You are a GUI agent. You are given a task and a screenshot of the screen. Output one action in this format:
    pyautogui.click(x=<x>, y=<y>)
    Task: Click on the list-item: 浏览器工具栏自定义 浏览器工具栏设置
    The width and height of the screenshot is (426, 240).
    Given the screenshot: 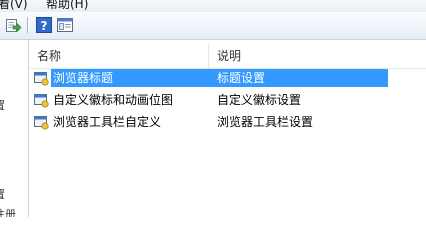 What is the action you would take?
    pyautogui.click(x=228, y=122)
    